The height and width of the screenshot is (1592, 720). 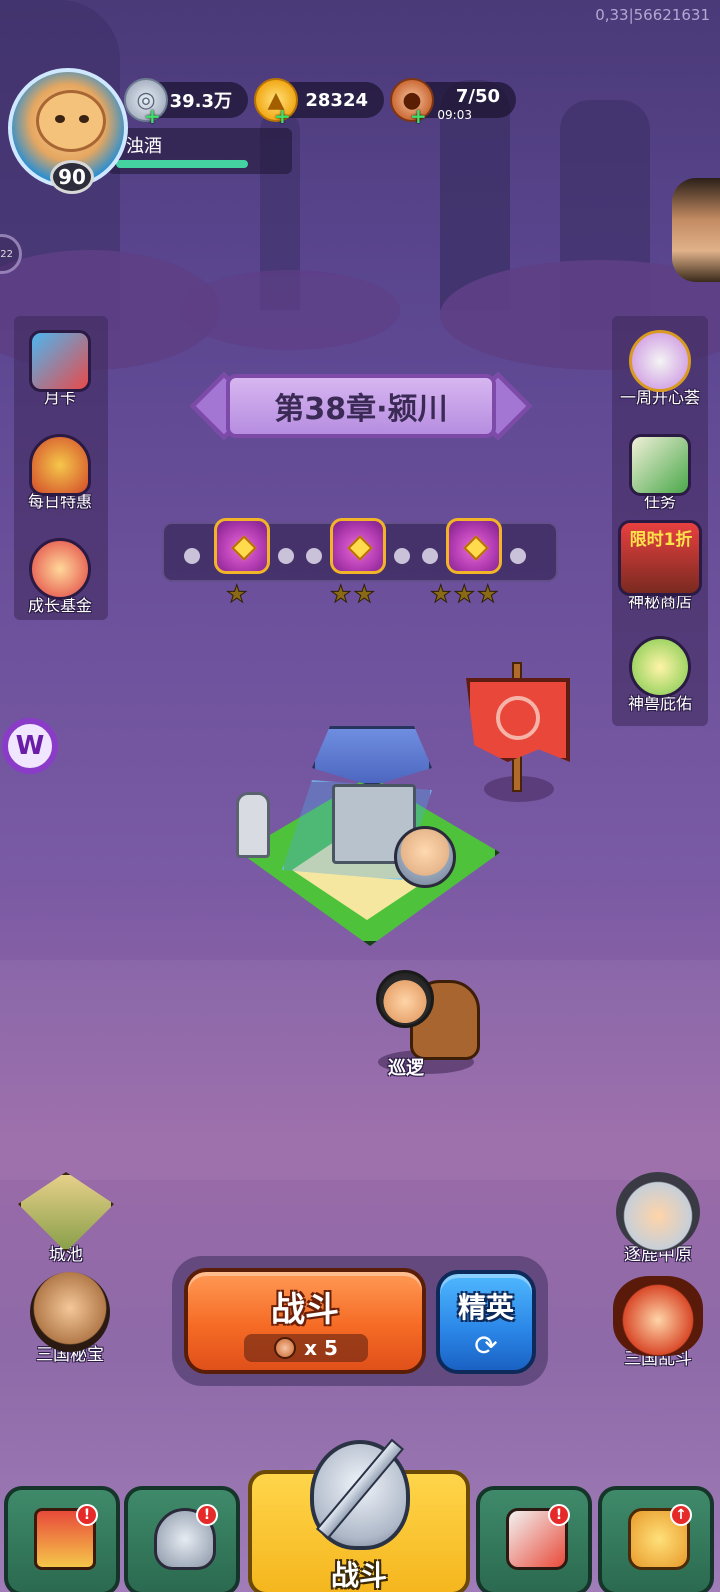 What do you see at coordinates (60, 569) in the screenshot?
I see `money-monkey-icon` at bounding box center [60, 569].